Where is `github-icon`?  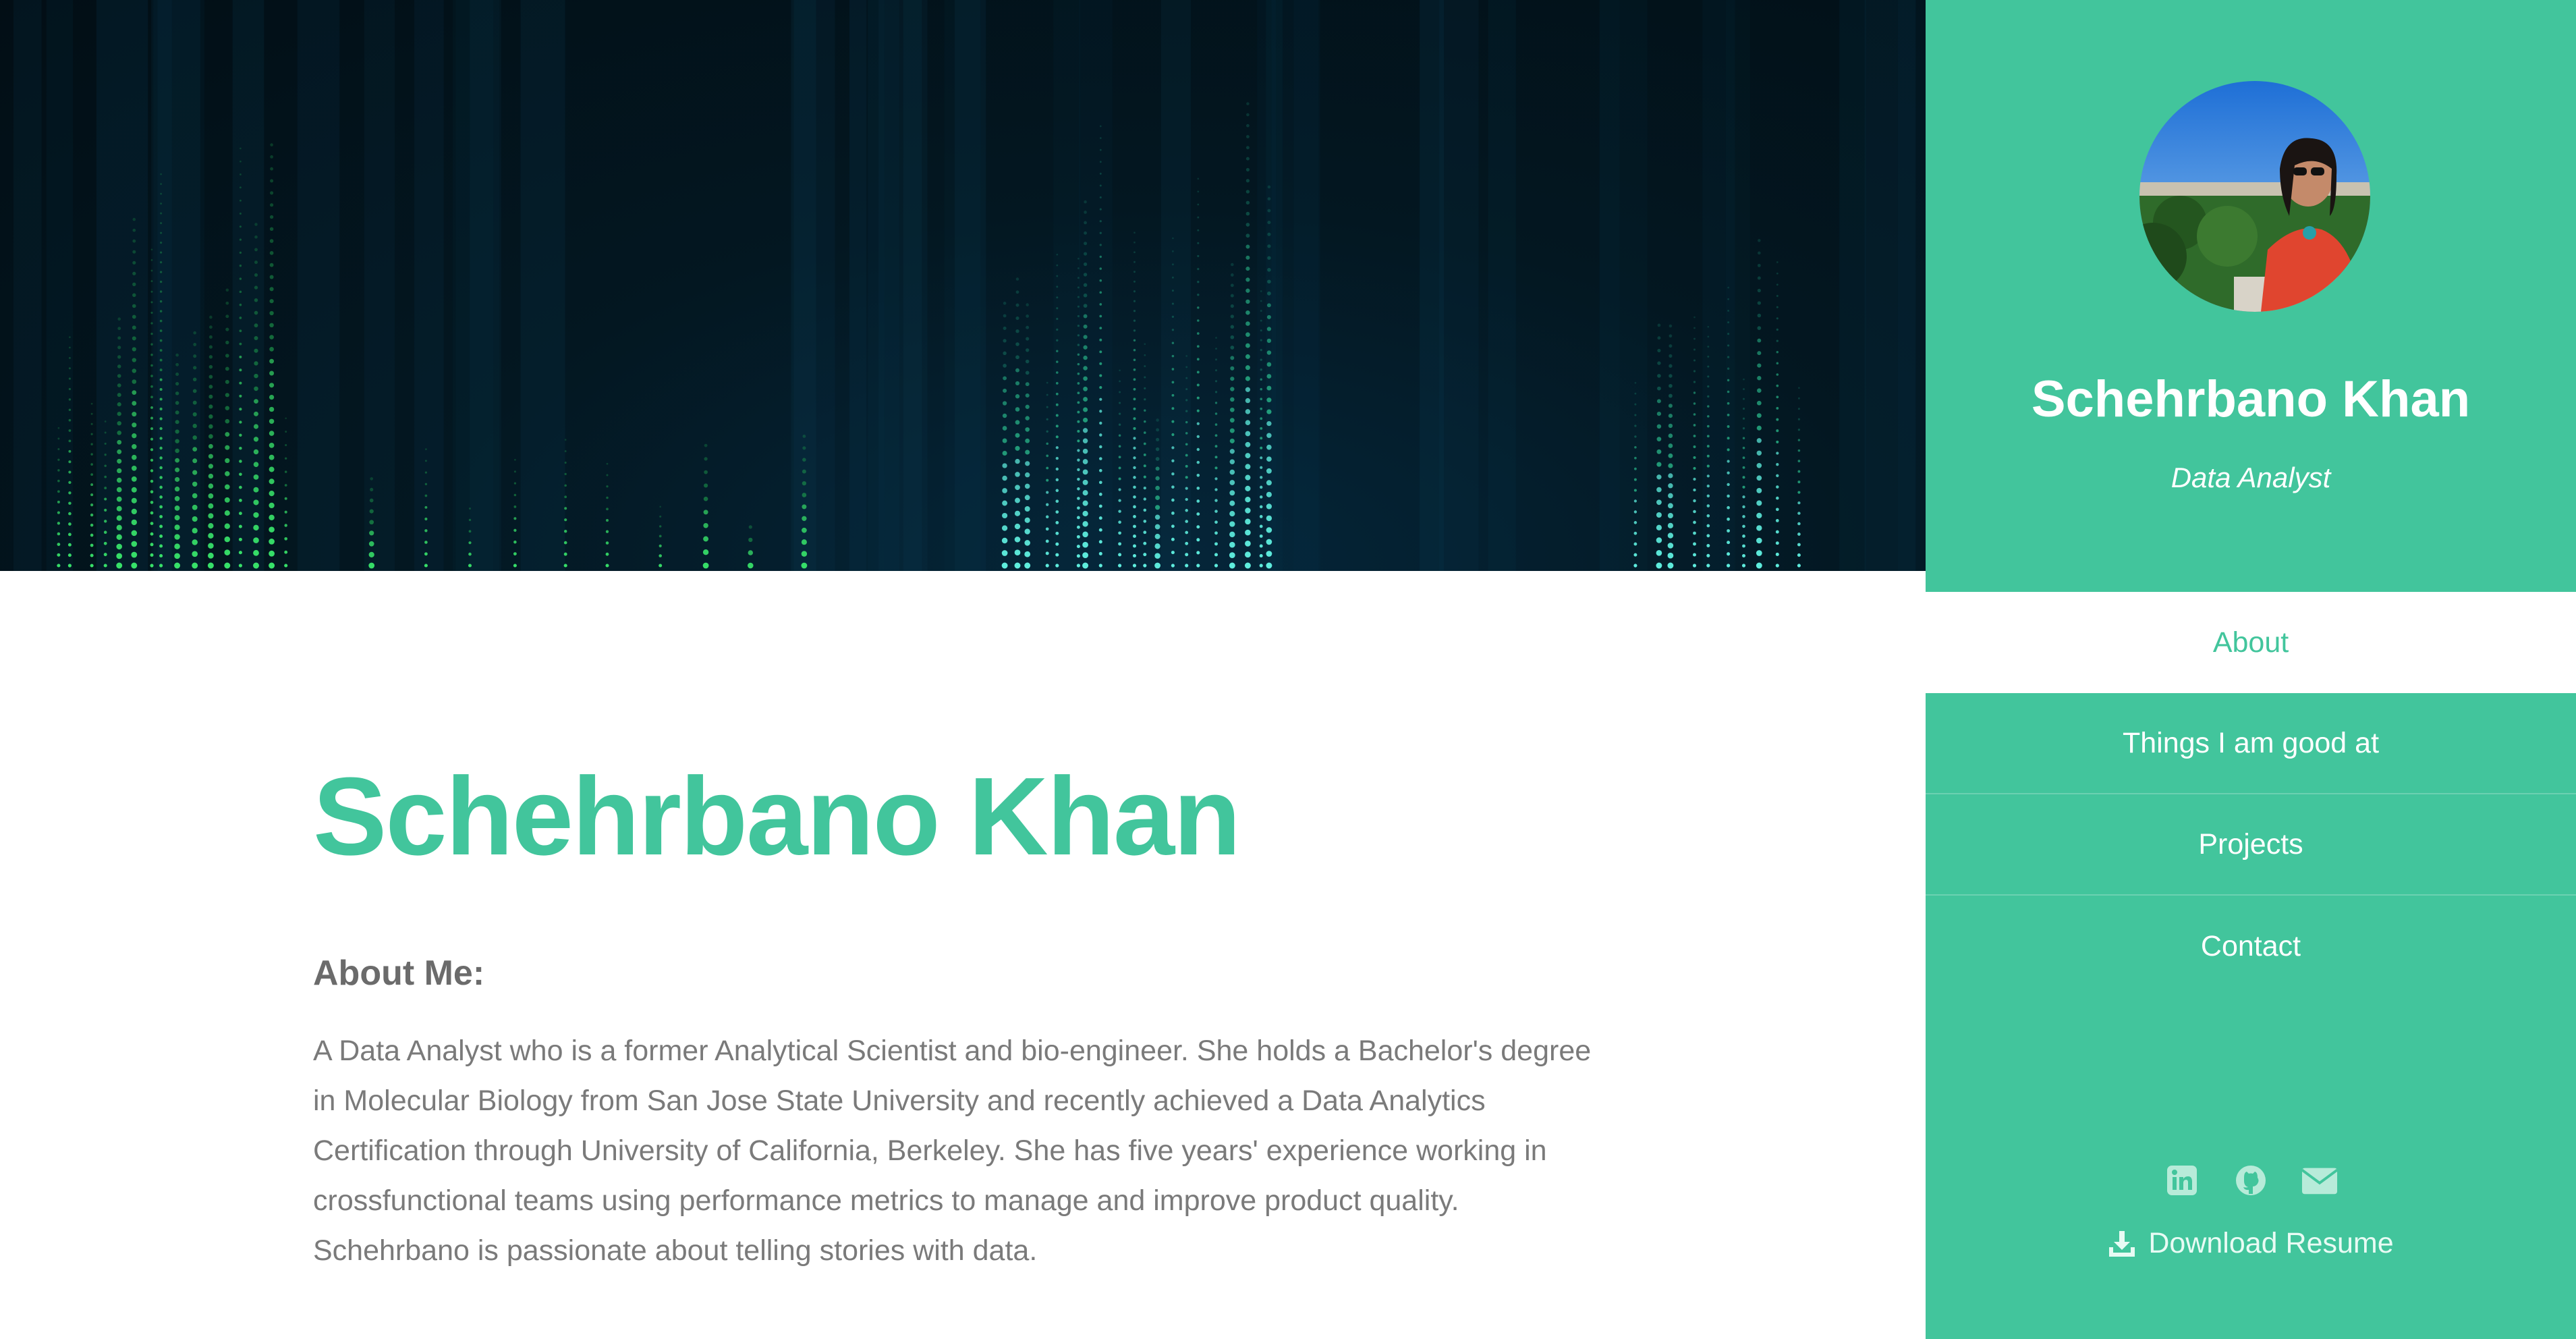 github-icon is located at coordinates (2251, 1180).